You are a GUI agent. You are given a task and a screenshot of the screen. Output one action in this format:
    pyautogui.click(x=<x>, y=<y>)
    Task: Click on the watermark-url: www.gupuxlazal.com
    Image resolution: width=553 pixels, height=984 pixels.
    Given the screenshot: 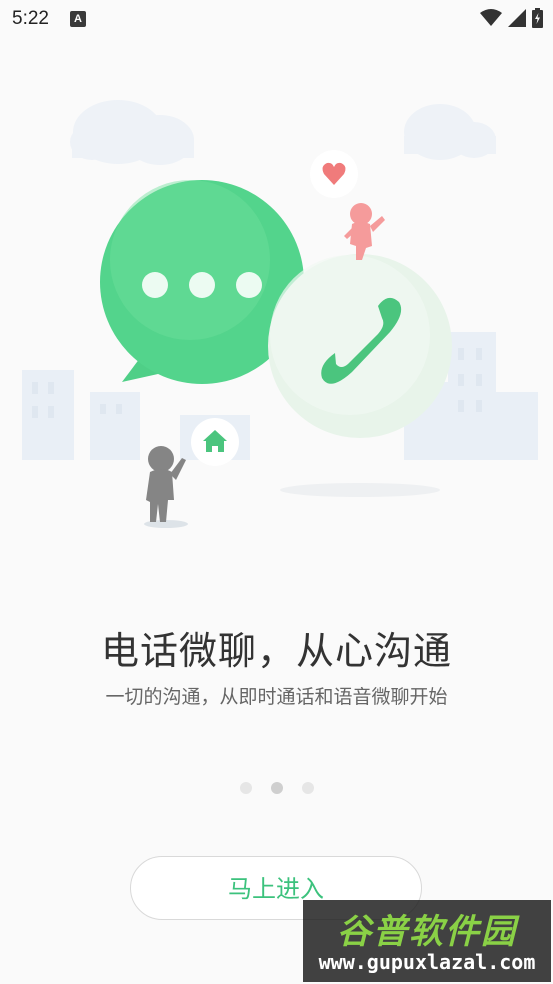 What is the action you would take?
    pyautogui.click(x=427, y=962)
    